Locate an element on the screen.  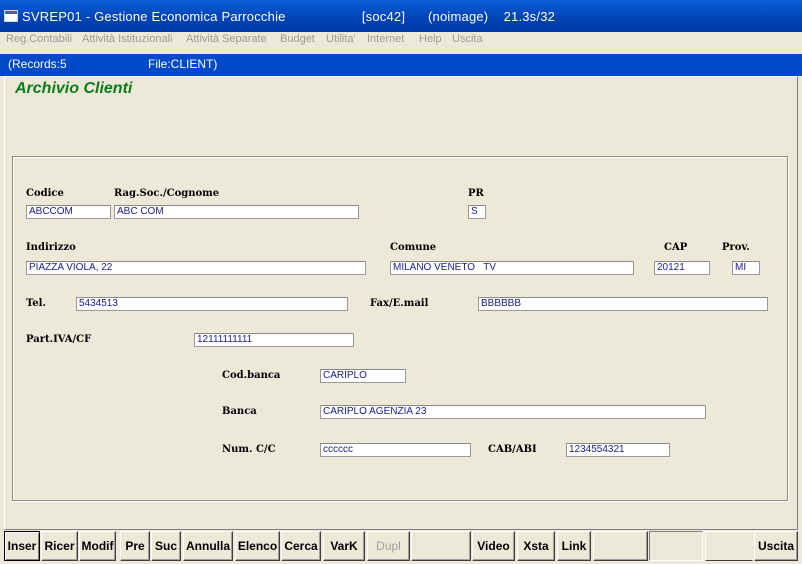
piva-label: Part.IVA/CF is located at coordinates (59, 339).